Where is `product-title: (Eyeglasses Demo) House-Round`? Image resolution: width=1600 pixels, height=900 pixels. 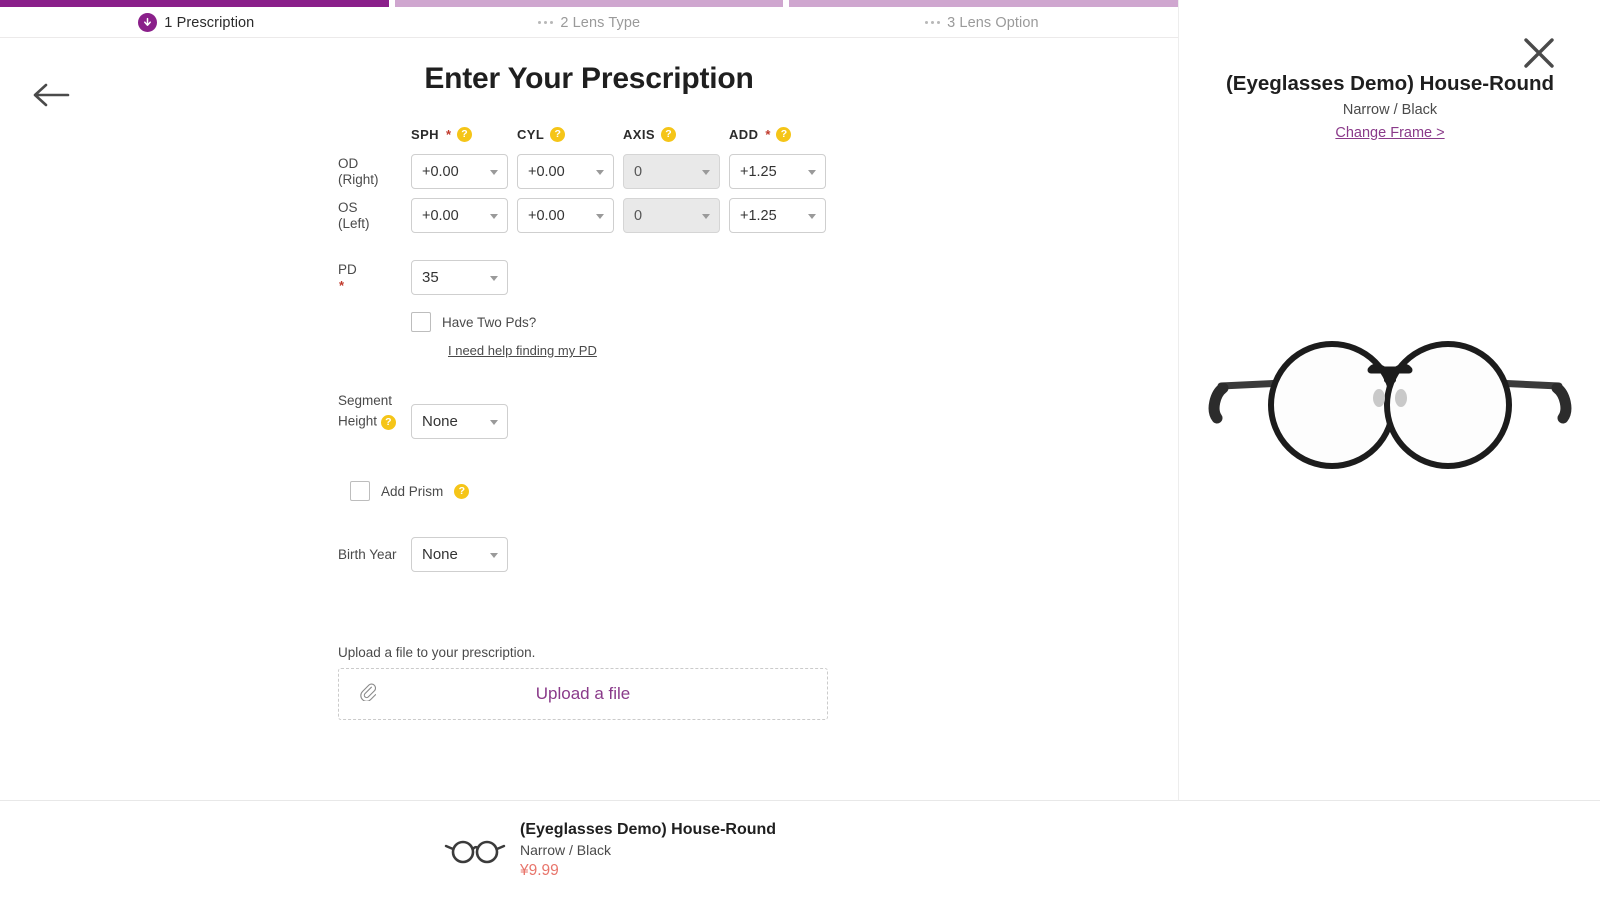
product-title: (Eyeglasses Demo) House-Round is located at coordinates (1390, 83).